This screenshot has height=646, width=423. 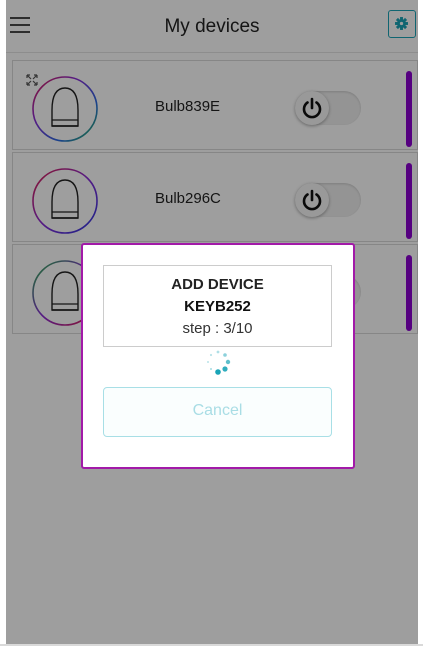 I want to click on device-id: KEYB252, so click(x=217, y=306).